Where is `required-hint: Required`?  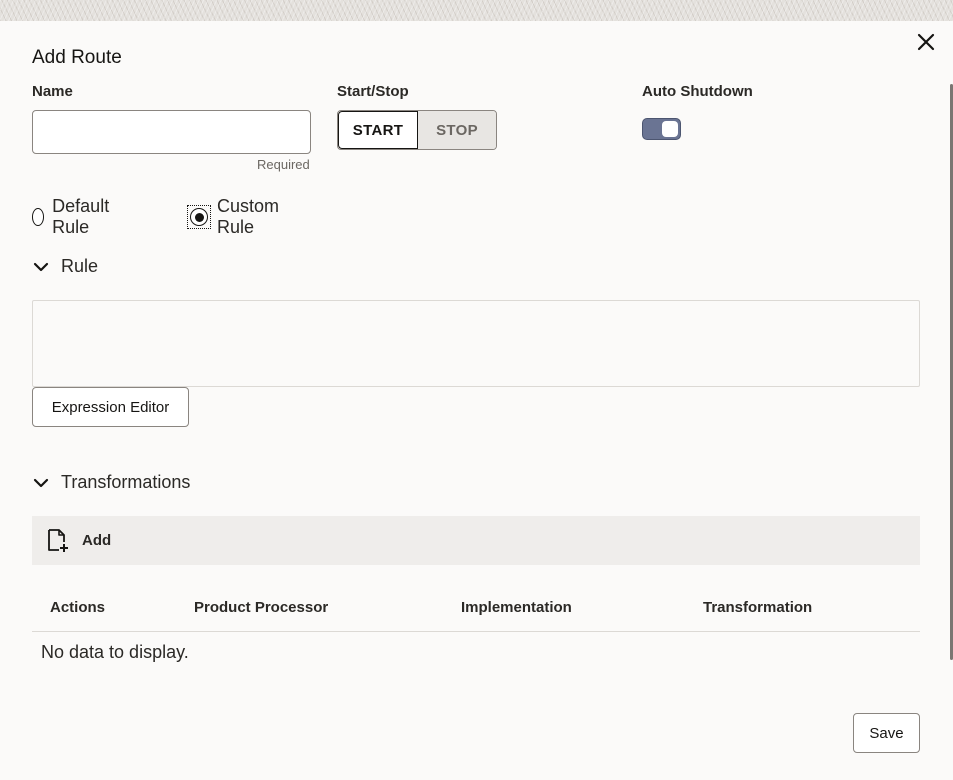 required-hint: Required is located at coordinates (283, 164).